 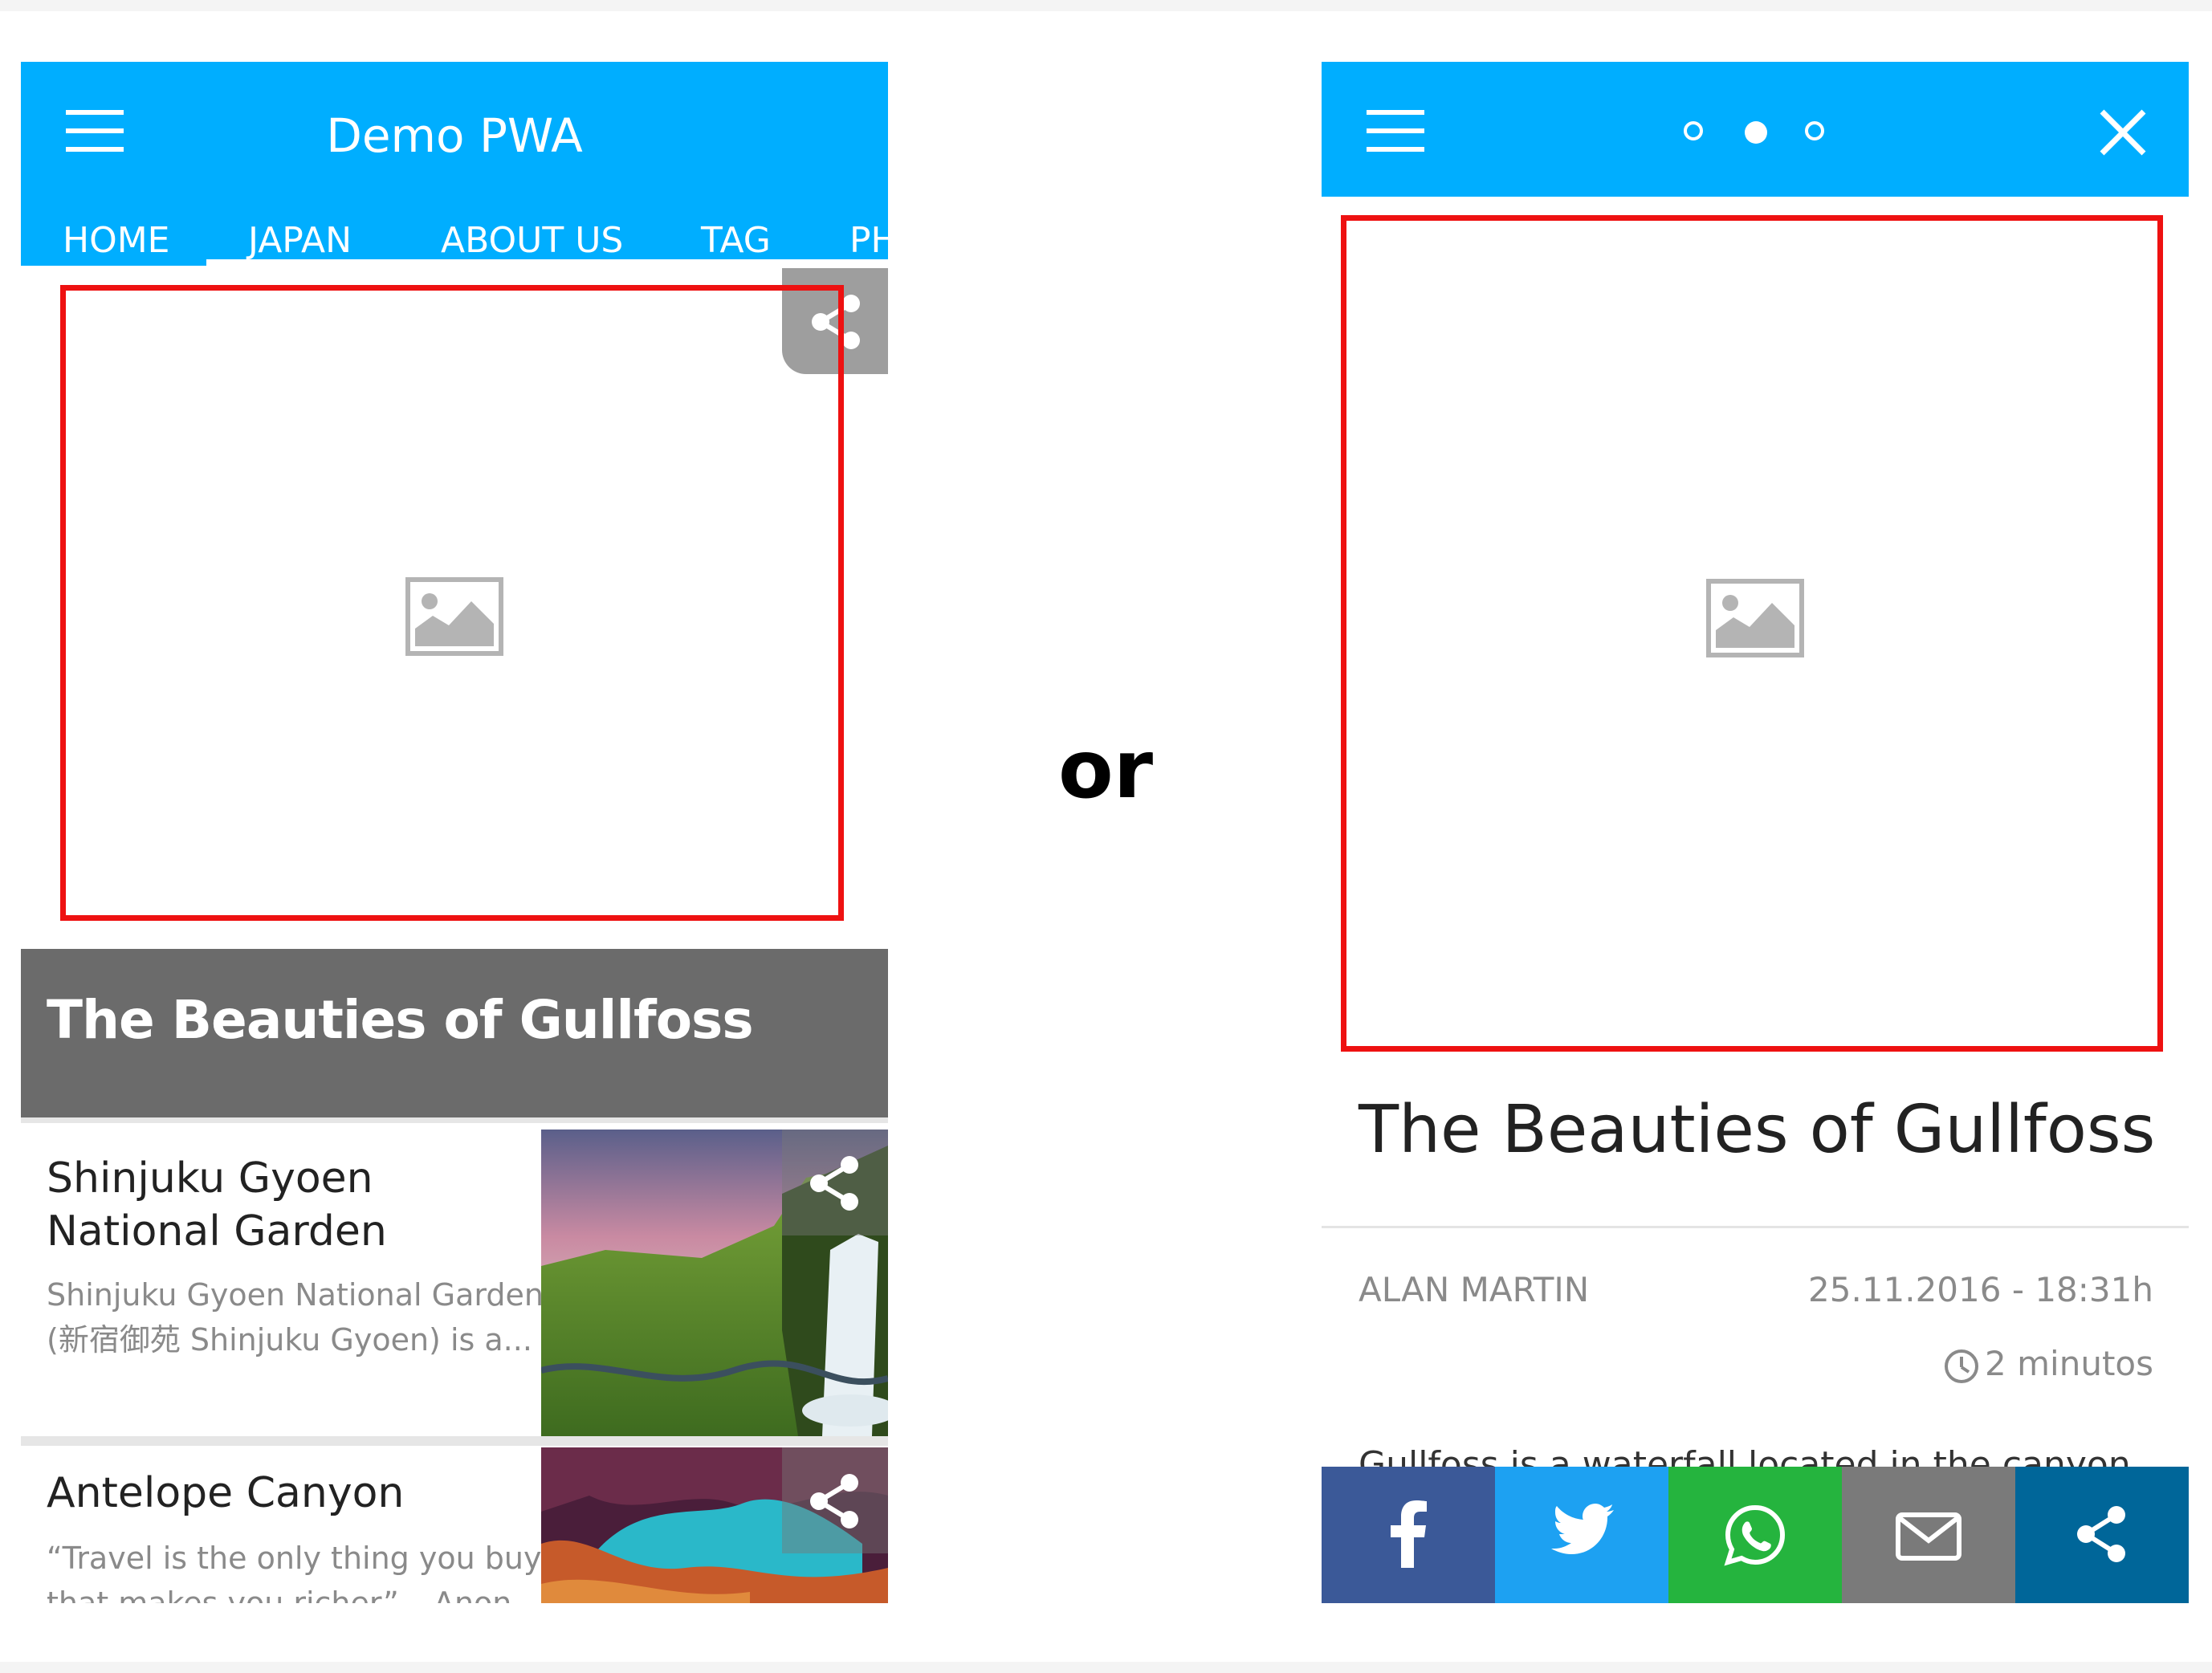 I want to click on article-desc-line1: “Travel is the only thing you buy, so click(x=294, y=1558).